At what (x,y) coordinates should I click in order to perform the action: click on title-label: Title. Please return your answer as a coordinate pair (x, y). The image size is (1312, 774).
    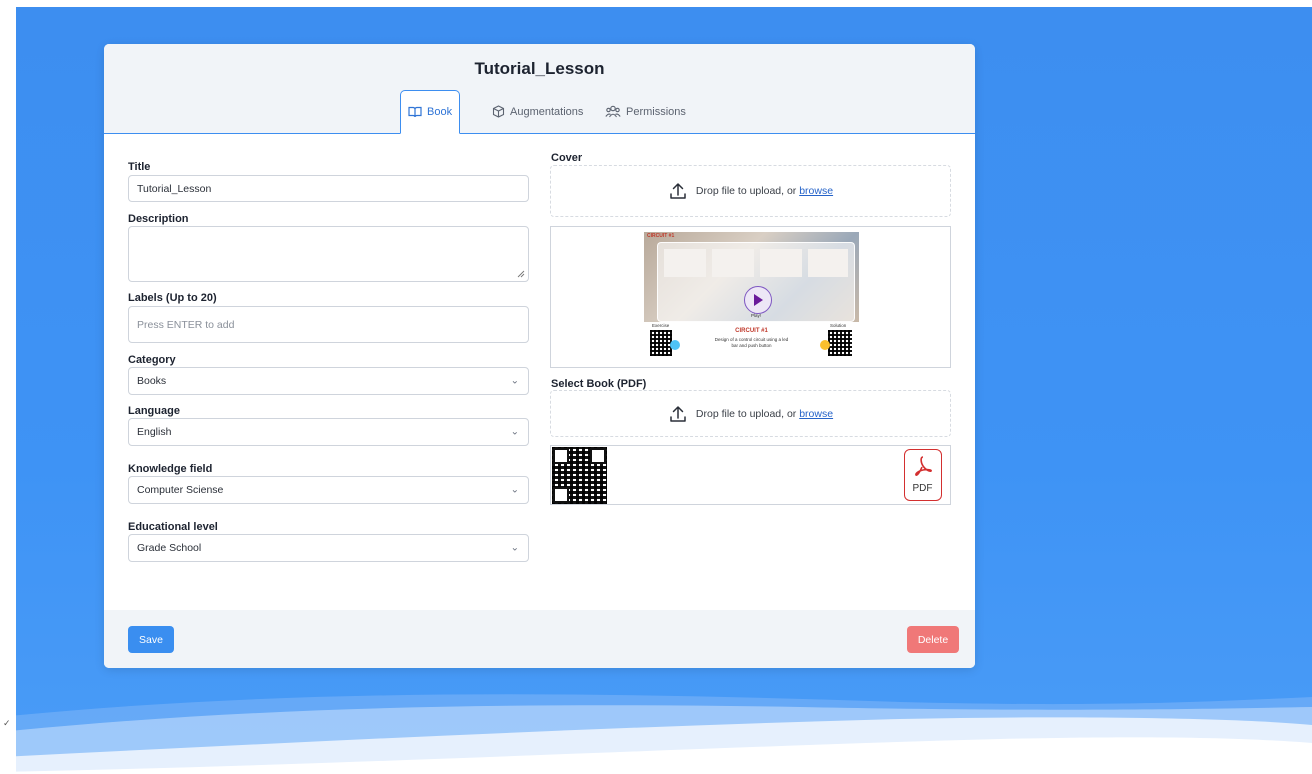
    Looking at the image, I should click on (139, 167).